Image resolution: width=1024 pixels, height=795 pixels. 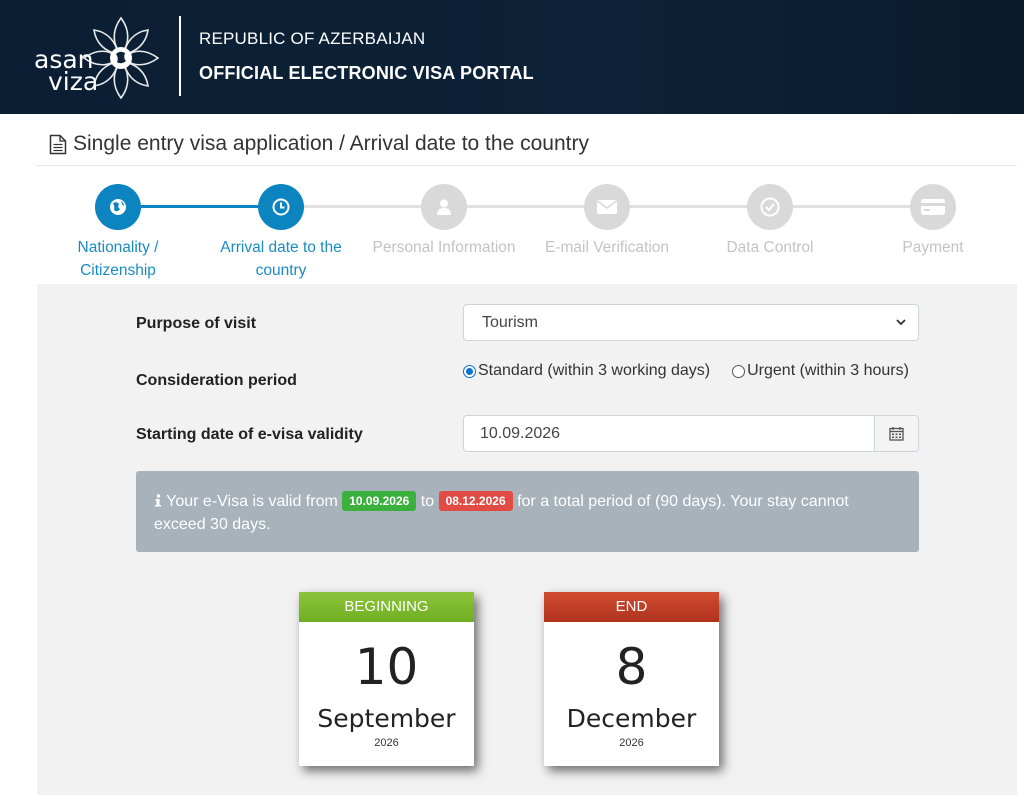 I want to click on chevron-down-icon, so click(x=901, y=322).